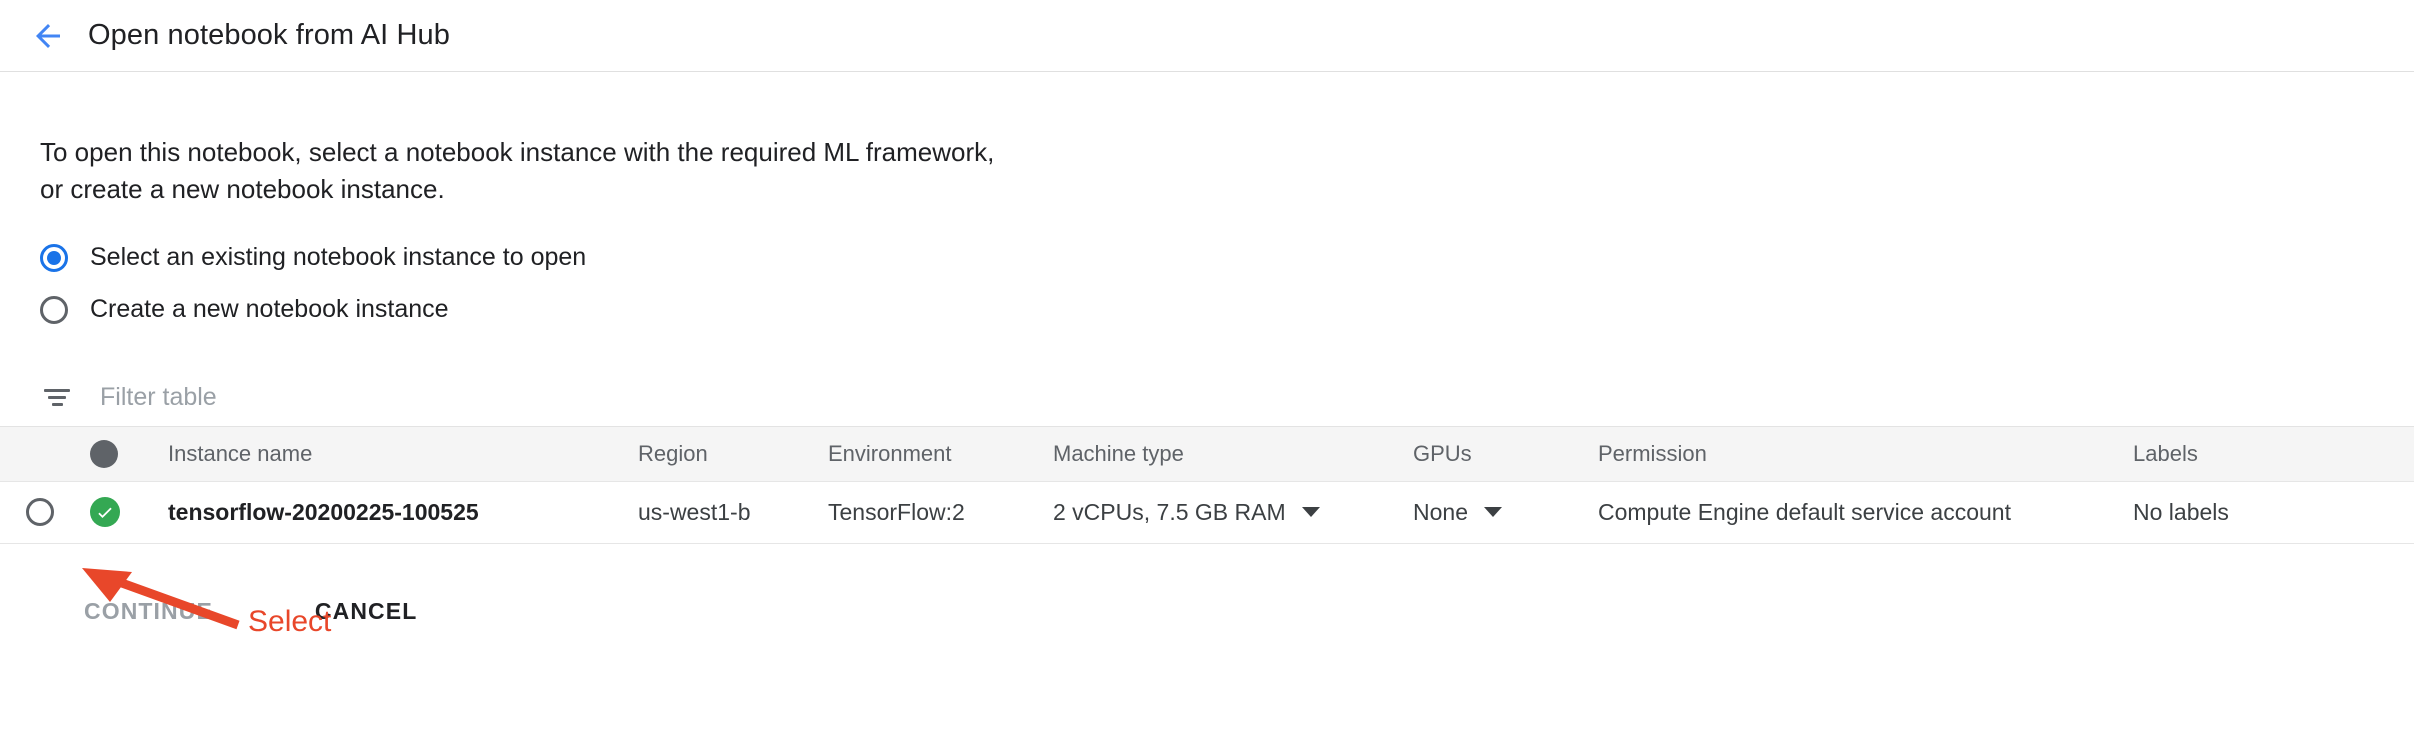 This screenshot has height=756, width=2414. I want to click on radio-indicator-existing, so click(54, 257).